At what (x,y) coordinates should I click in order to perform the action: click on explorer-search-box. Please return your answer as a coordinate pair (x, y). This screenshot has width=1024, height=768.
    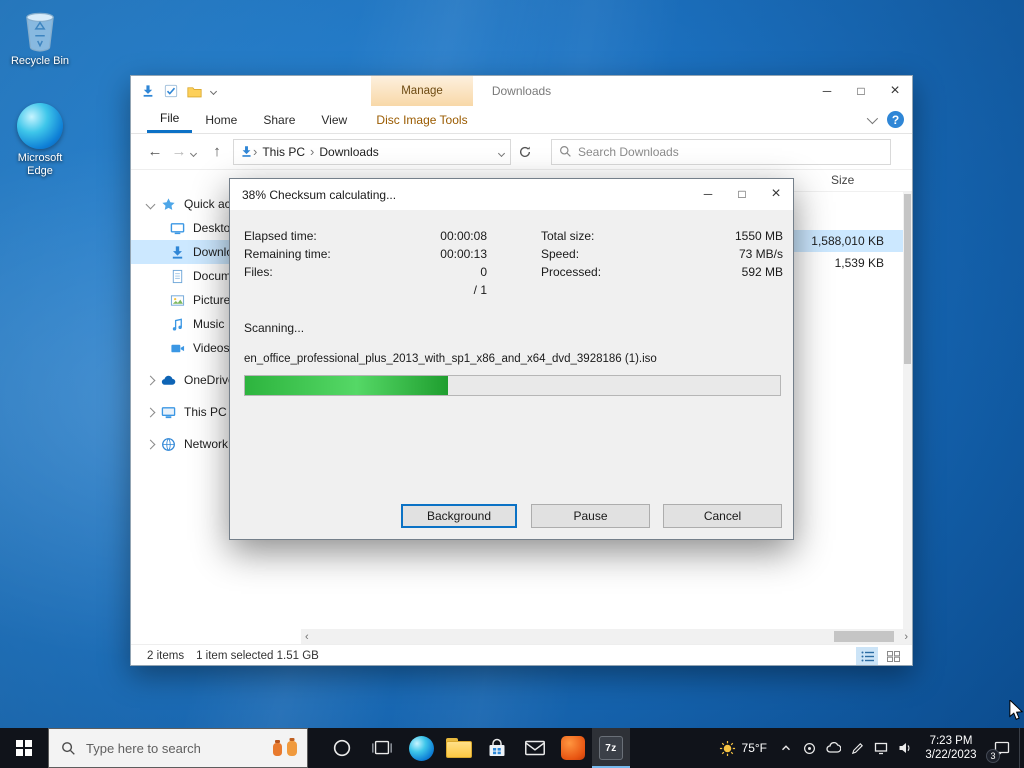
    Looking at the image, I should click on (721, 151).